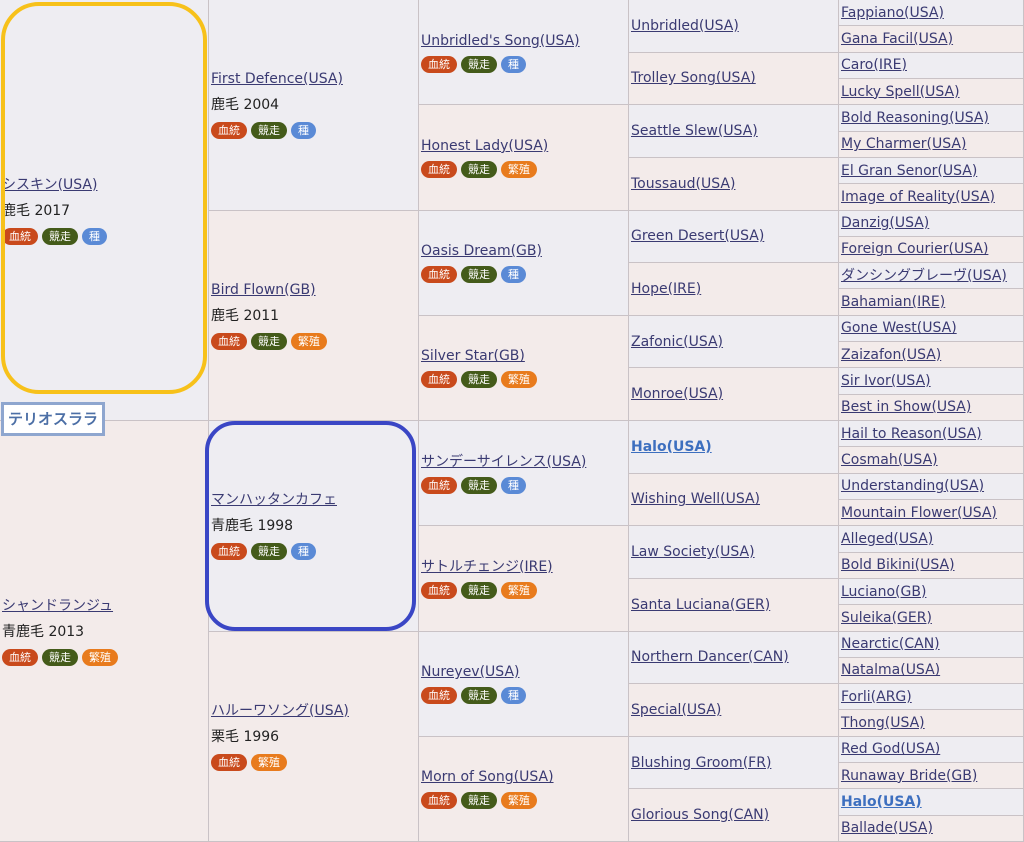  I want to click on horse-name-link: Green Desert(USA), so click(734, 236).